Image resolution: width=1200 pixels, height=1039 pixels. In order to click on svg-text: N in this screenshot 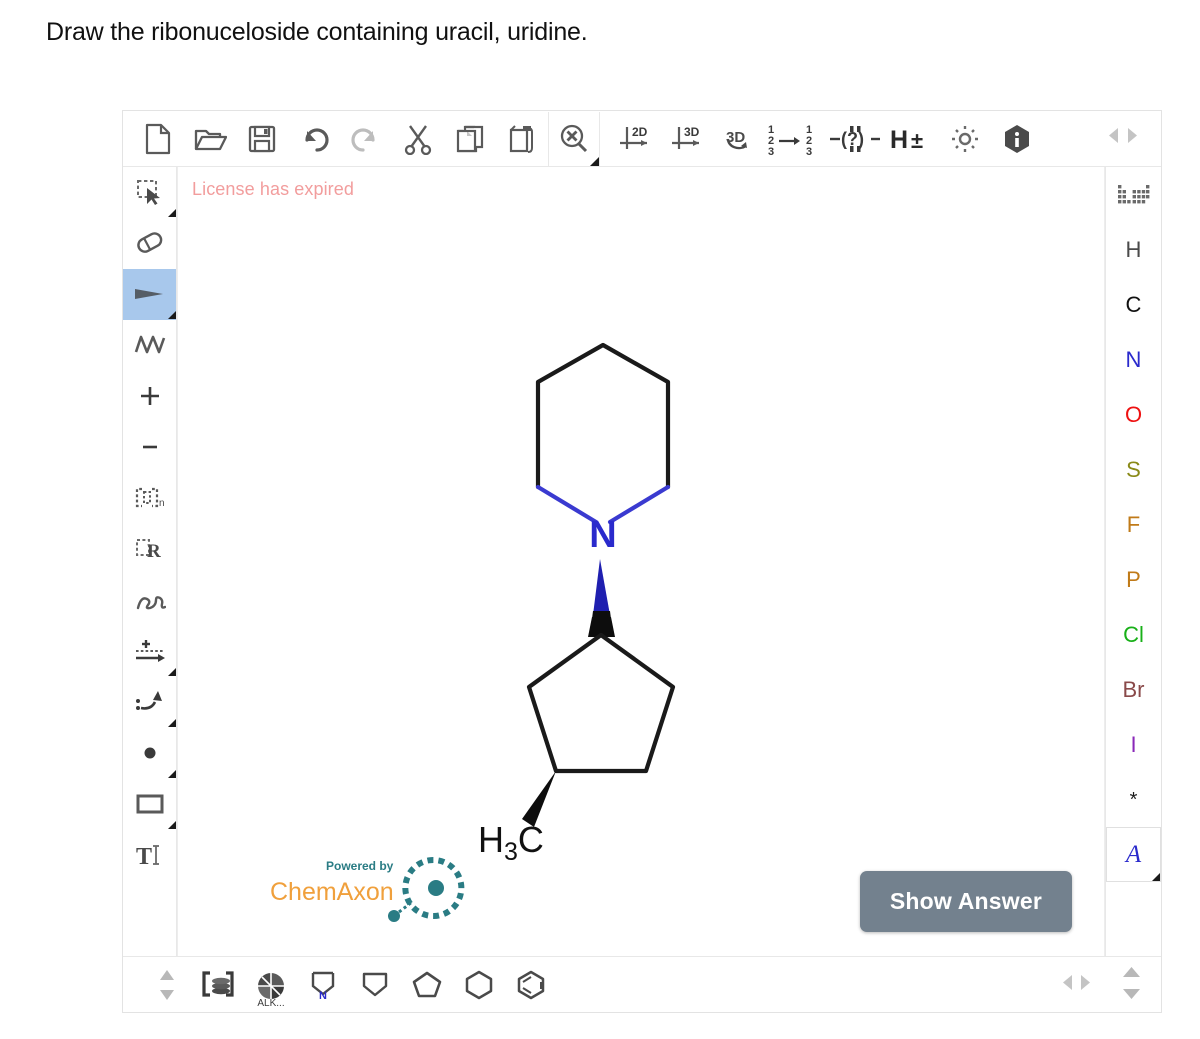, I will do `click(323, 995)`.